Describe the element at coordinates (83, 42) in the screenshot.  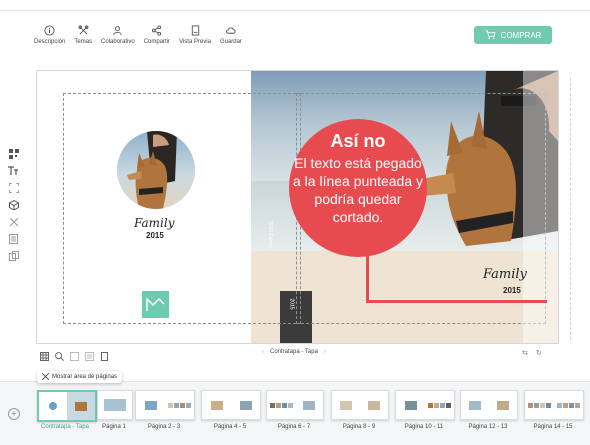
I see `toolbar-label: Temas` at that location.